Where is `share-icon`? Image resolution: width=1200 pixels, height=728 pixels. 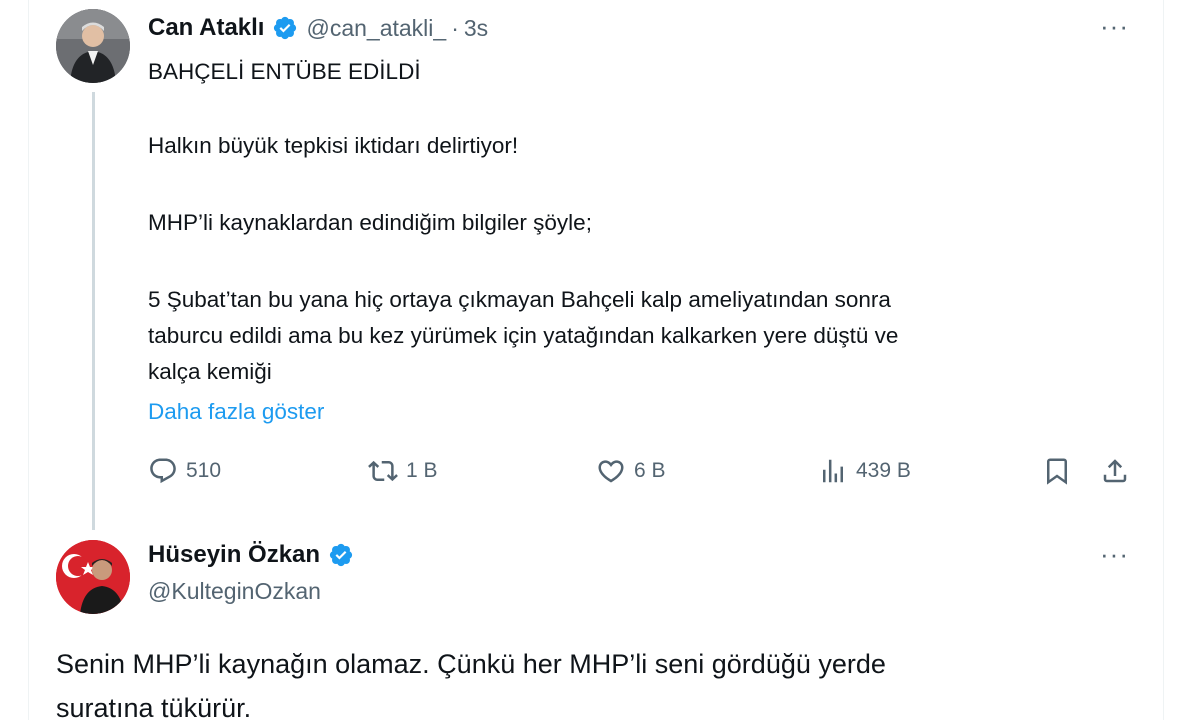 share-icon is located at coordinates (1115, 471).